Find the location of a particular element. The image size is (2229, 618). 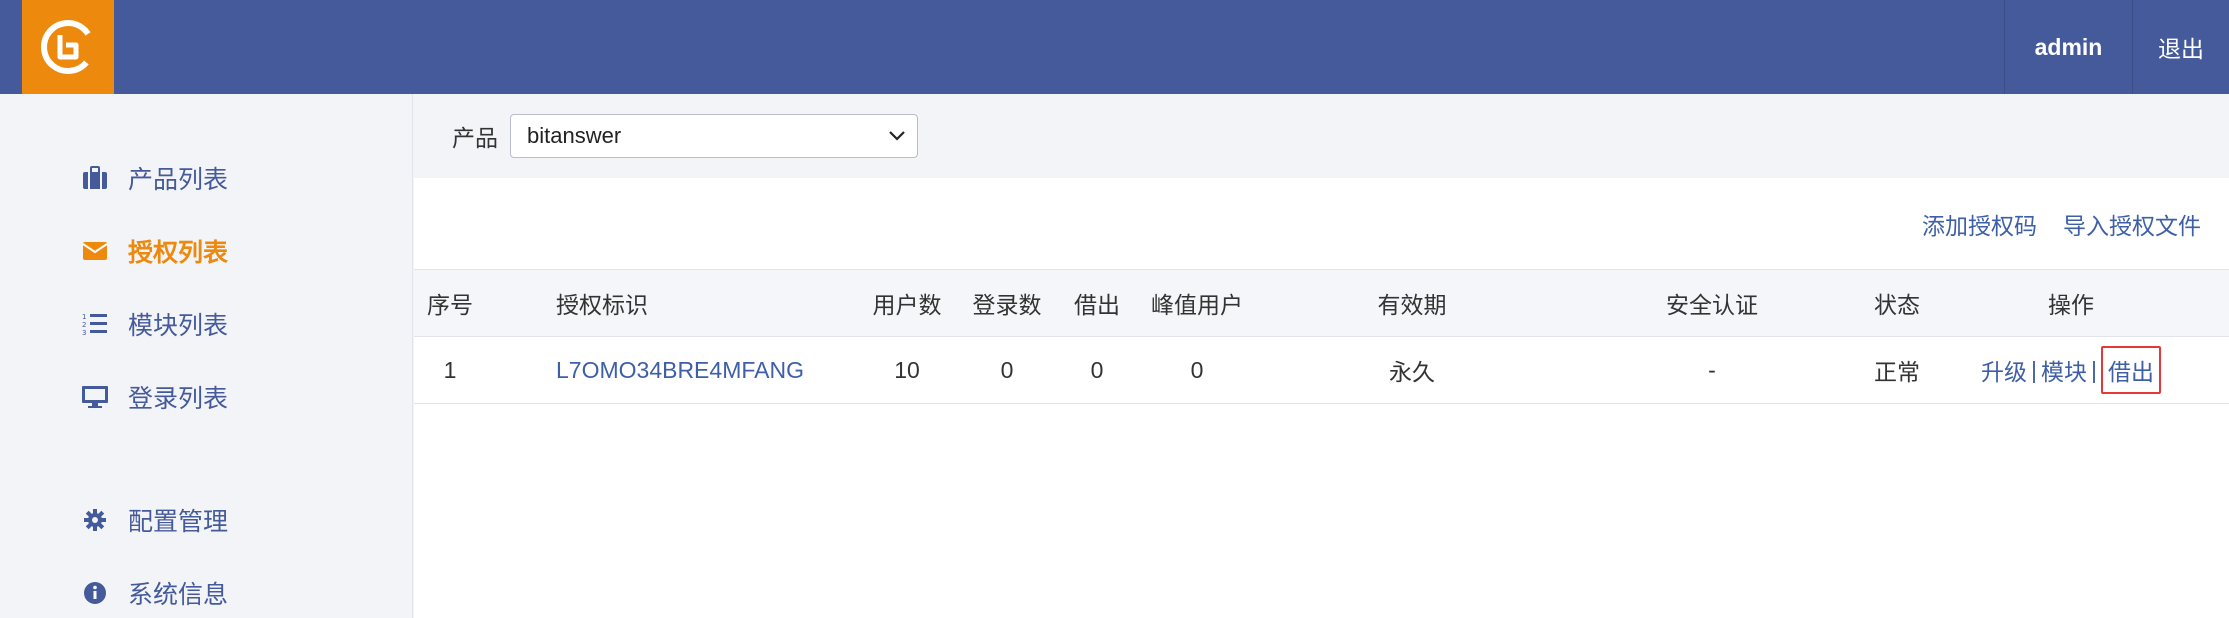

column-header-ops: 操作 is located at coordinates (2071, 305).